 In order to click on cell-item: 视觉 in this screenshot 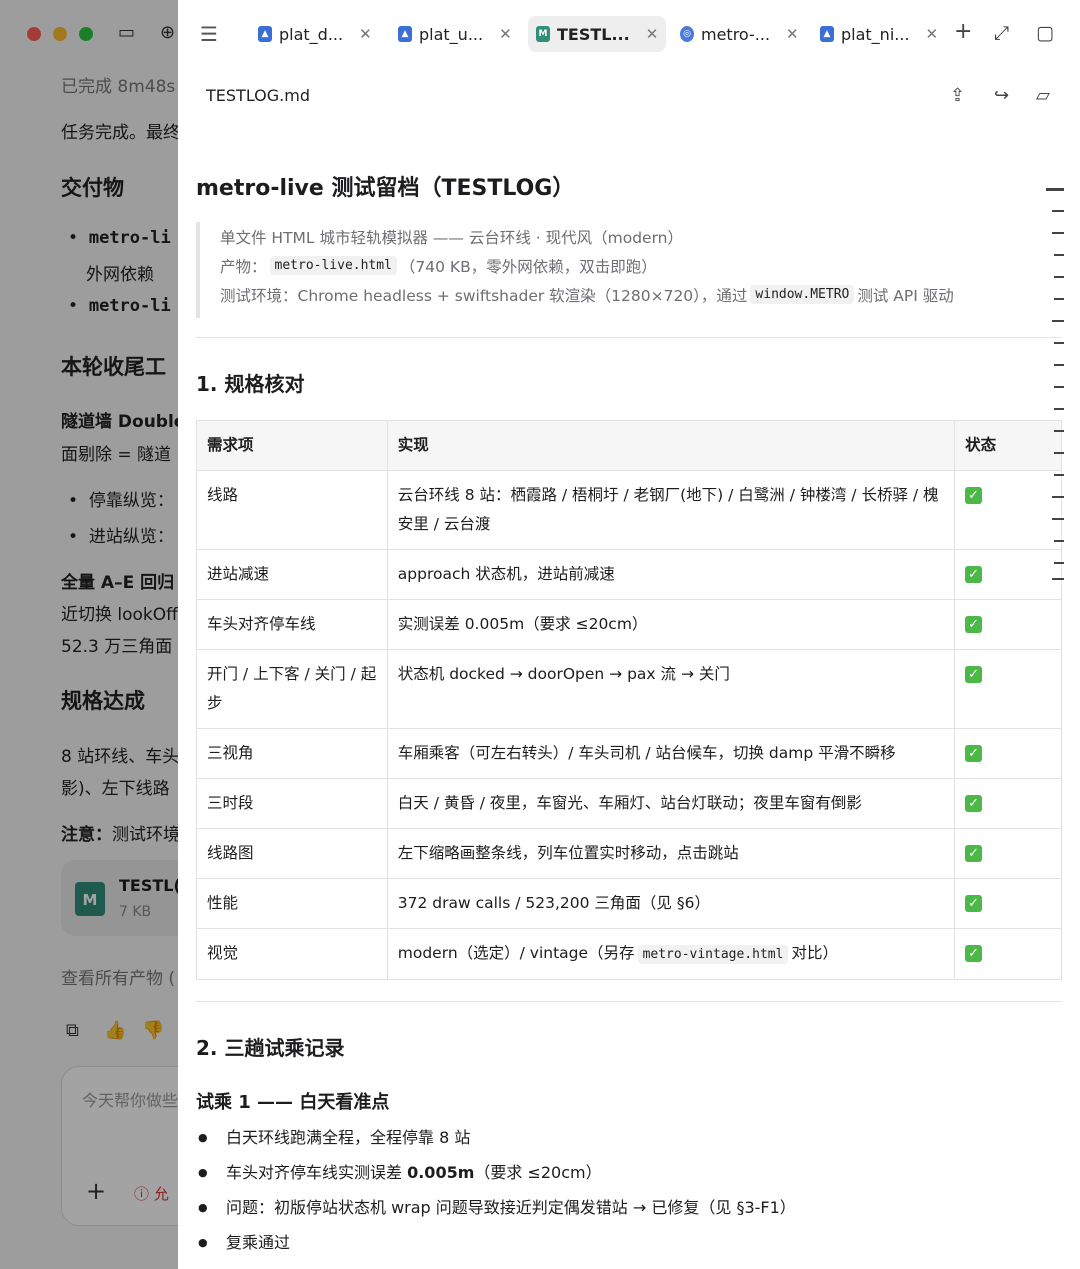, I will do `click(292, 954)`.